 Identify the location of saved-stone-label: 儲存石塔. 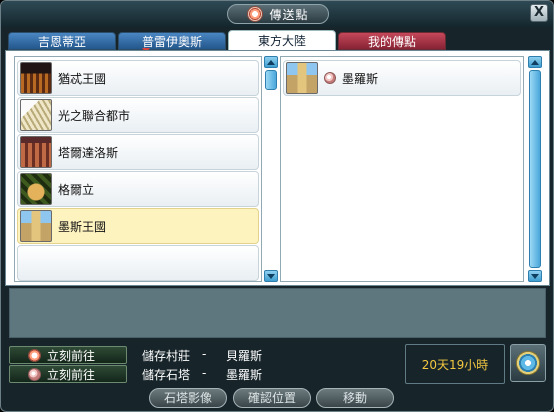
(166, 375).